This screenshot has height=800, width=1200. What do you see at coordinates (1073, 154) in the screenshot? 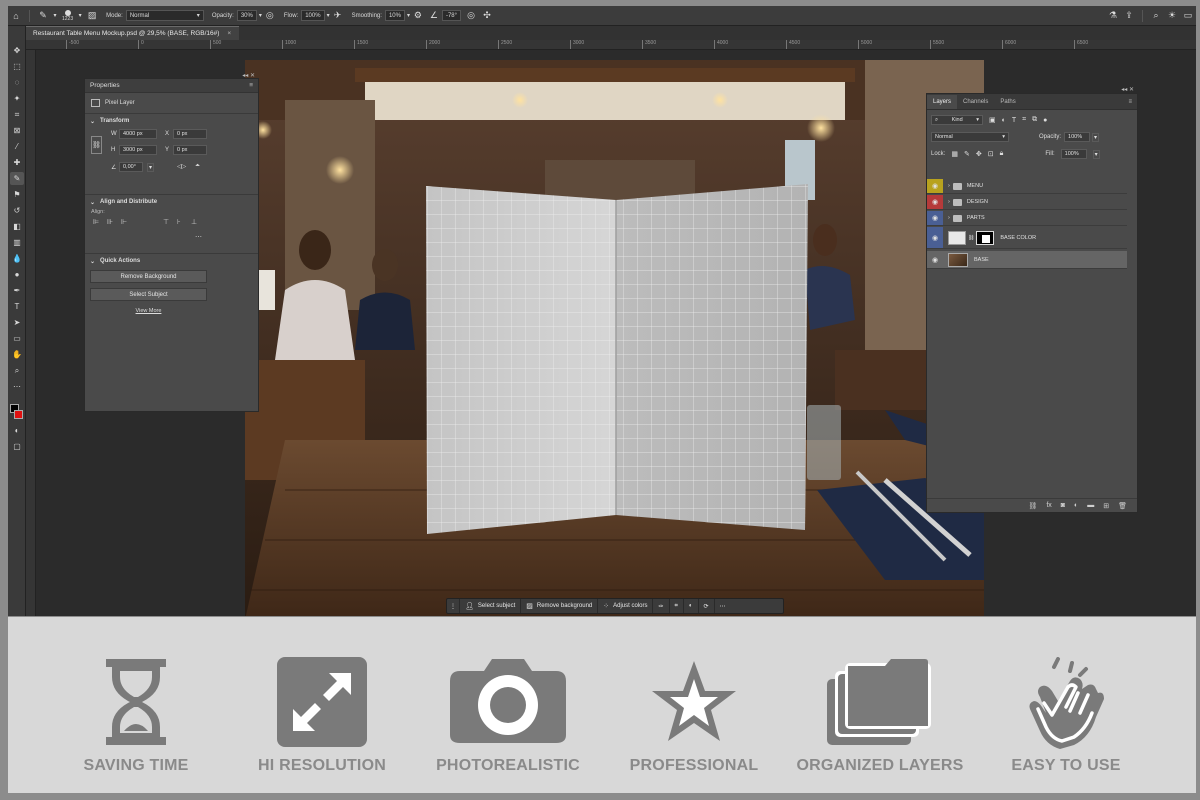
I see `fill-input: 100%` at bounding box center [1073, 154].